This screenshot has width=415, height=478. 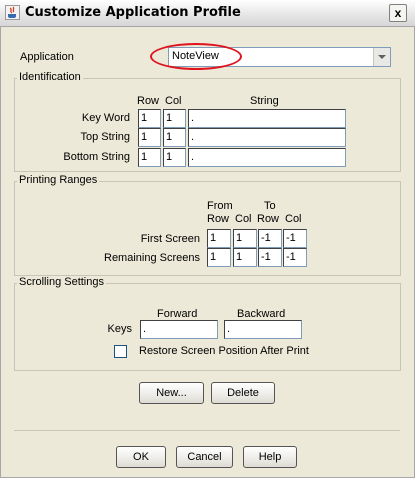 What do you see at coordinates (119, 329) in the screenshot?
I see `keys-label: Keys` at bounding box center [119, 329].